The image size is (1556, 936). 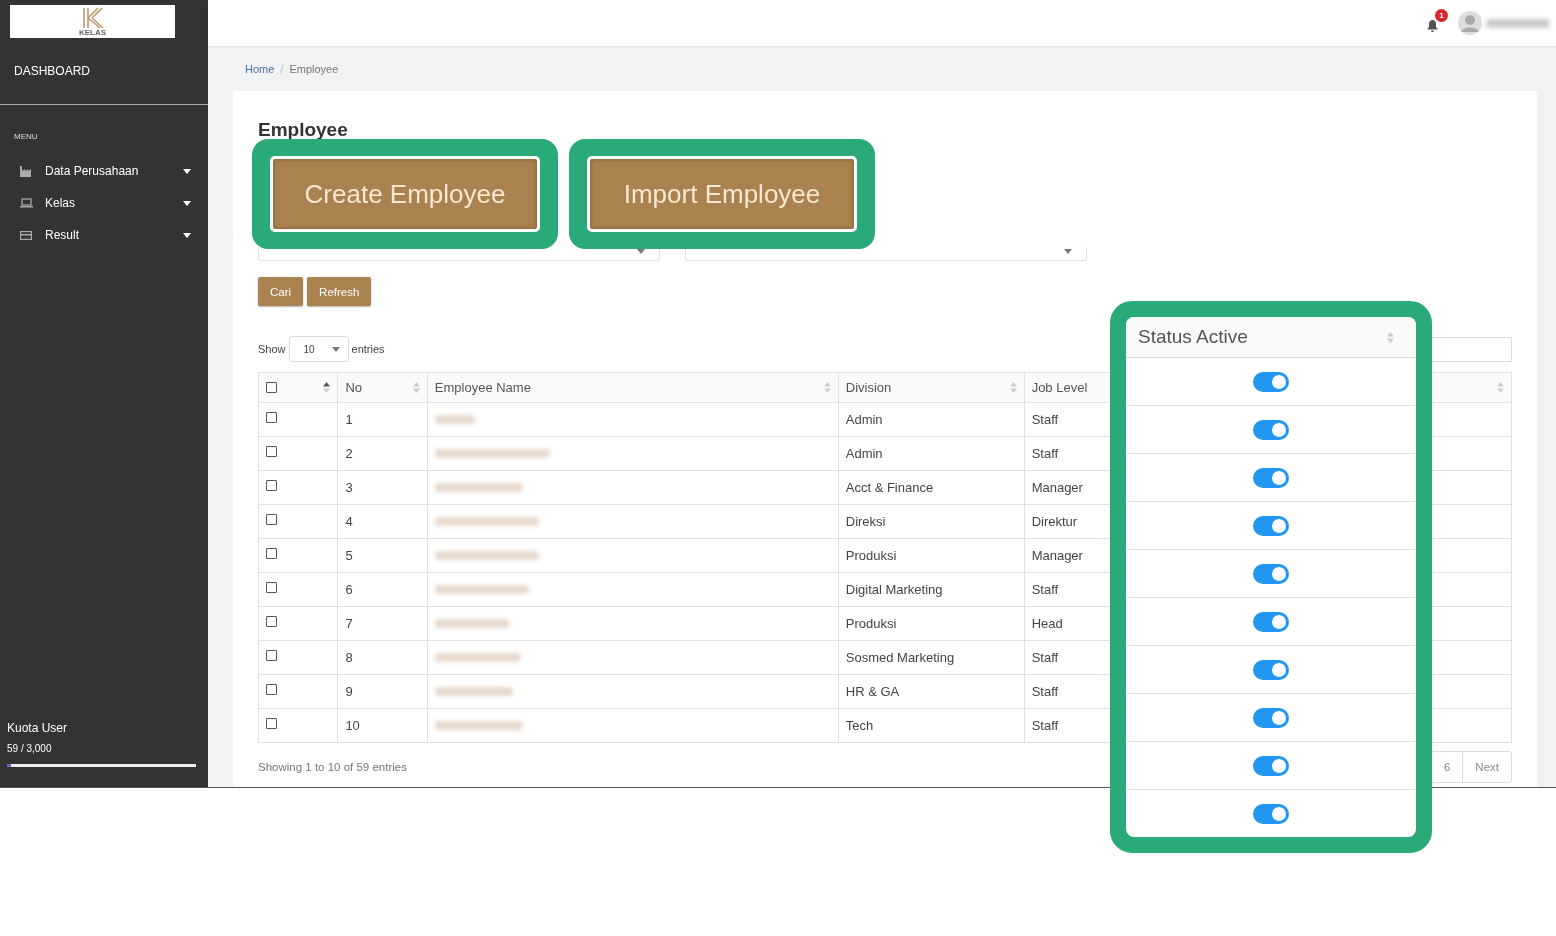 What do you see at coordinates (104, 203) in the screenshot?
I see `sidebar-item: Kelas` at bounding box center [104, 203].